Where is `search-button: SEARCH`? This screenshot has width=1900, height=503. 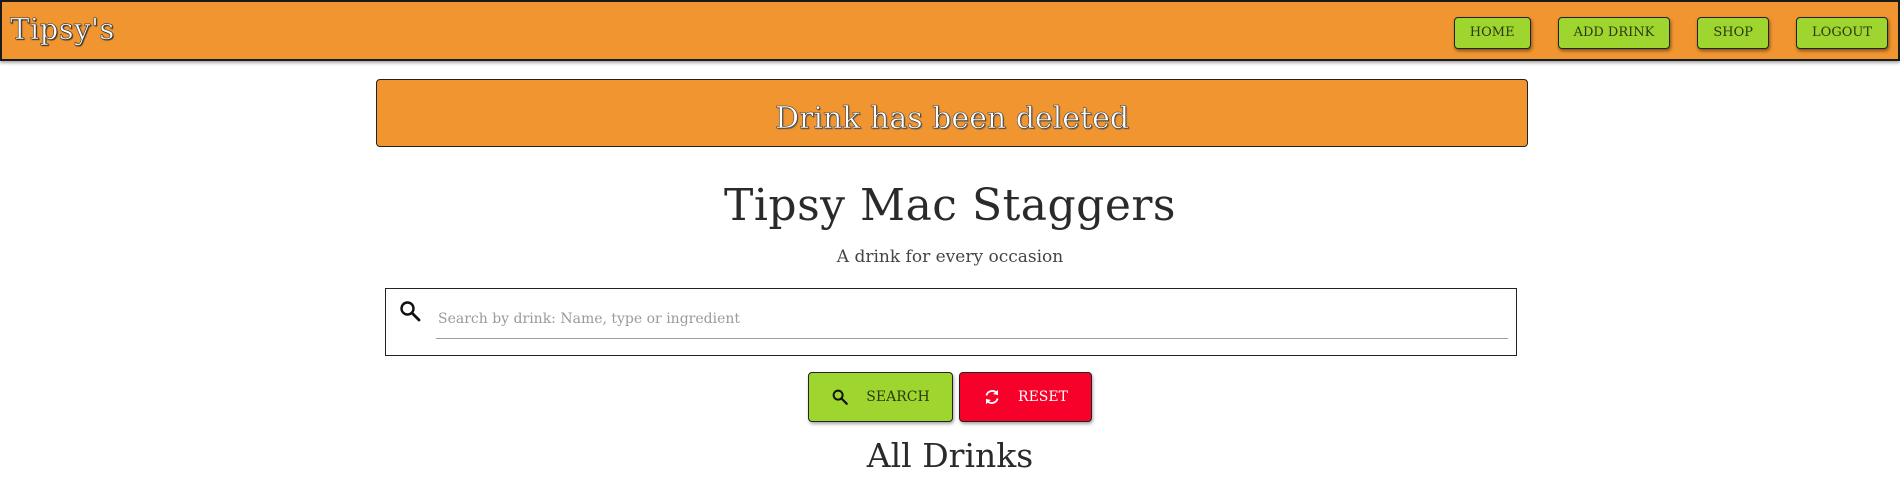 search-button: SEARCH is located at coordinates (880, 397).